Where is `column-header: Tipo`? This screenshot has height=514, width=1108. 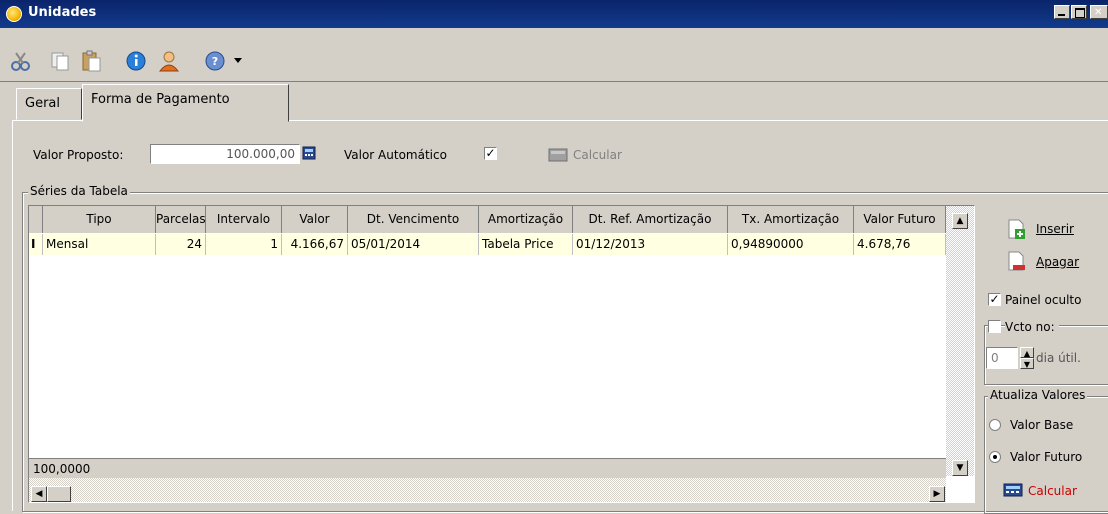
column-header: Tipo is located at coordinates (99, 219).